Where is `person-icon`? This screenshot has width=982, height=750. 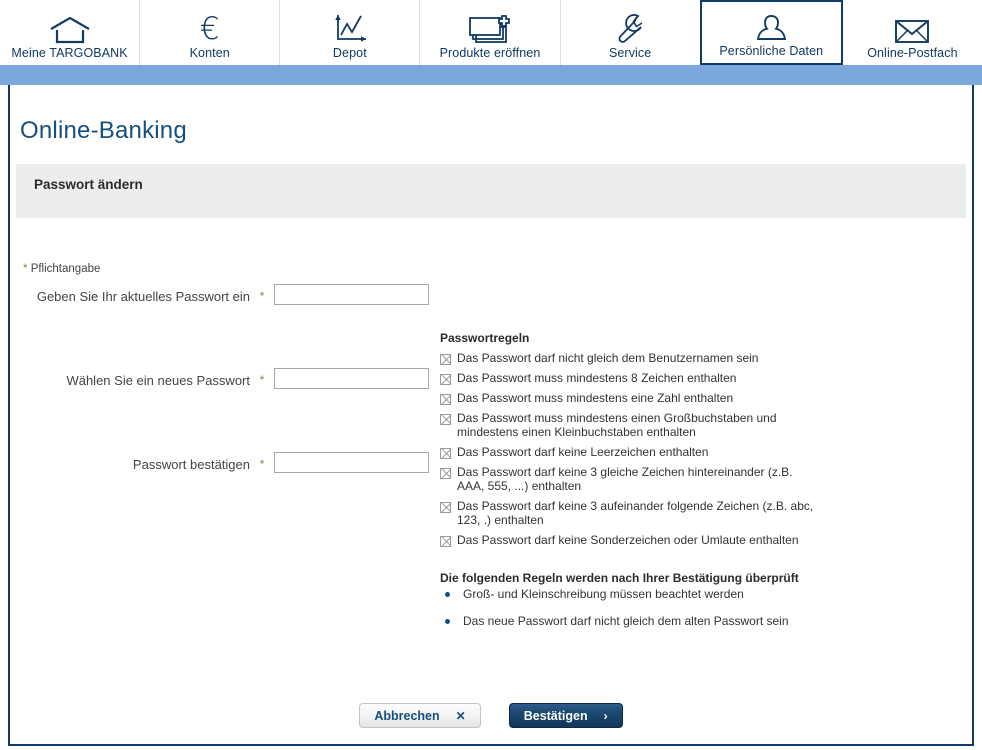 person-icon is located at coordinates (771, 26).